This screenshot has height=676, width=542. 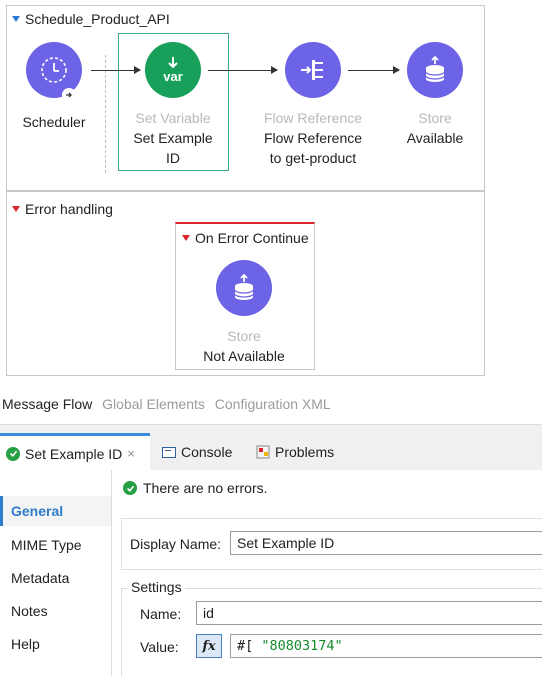 I want to click on display-name-field: Set Example ID, so click(x=386, y=543).